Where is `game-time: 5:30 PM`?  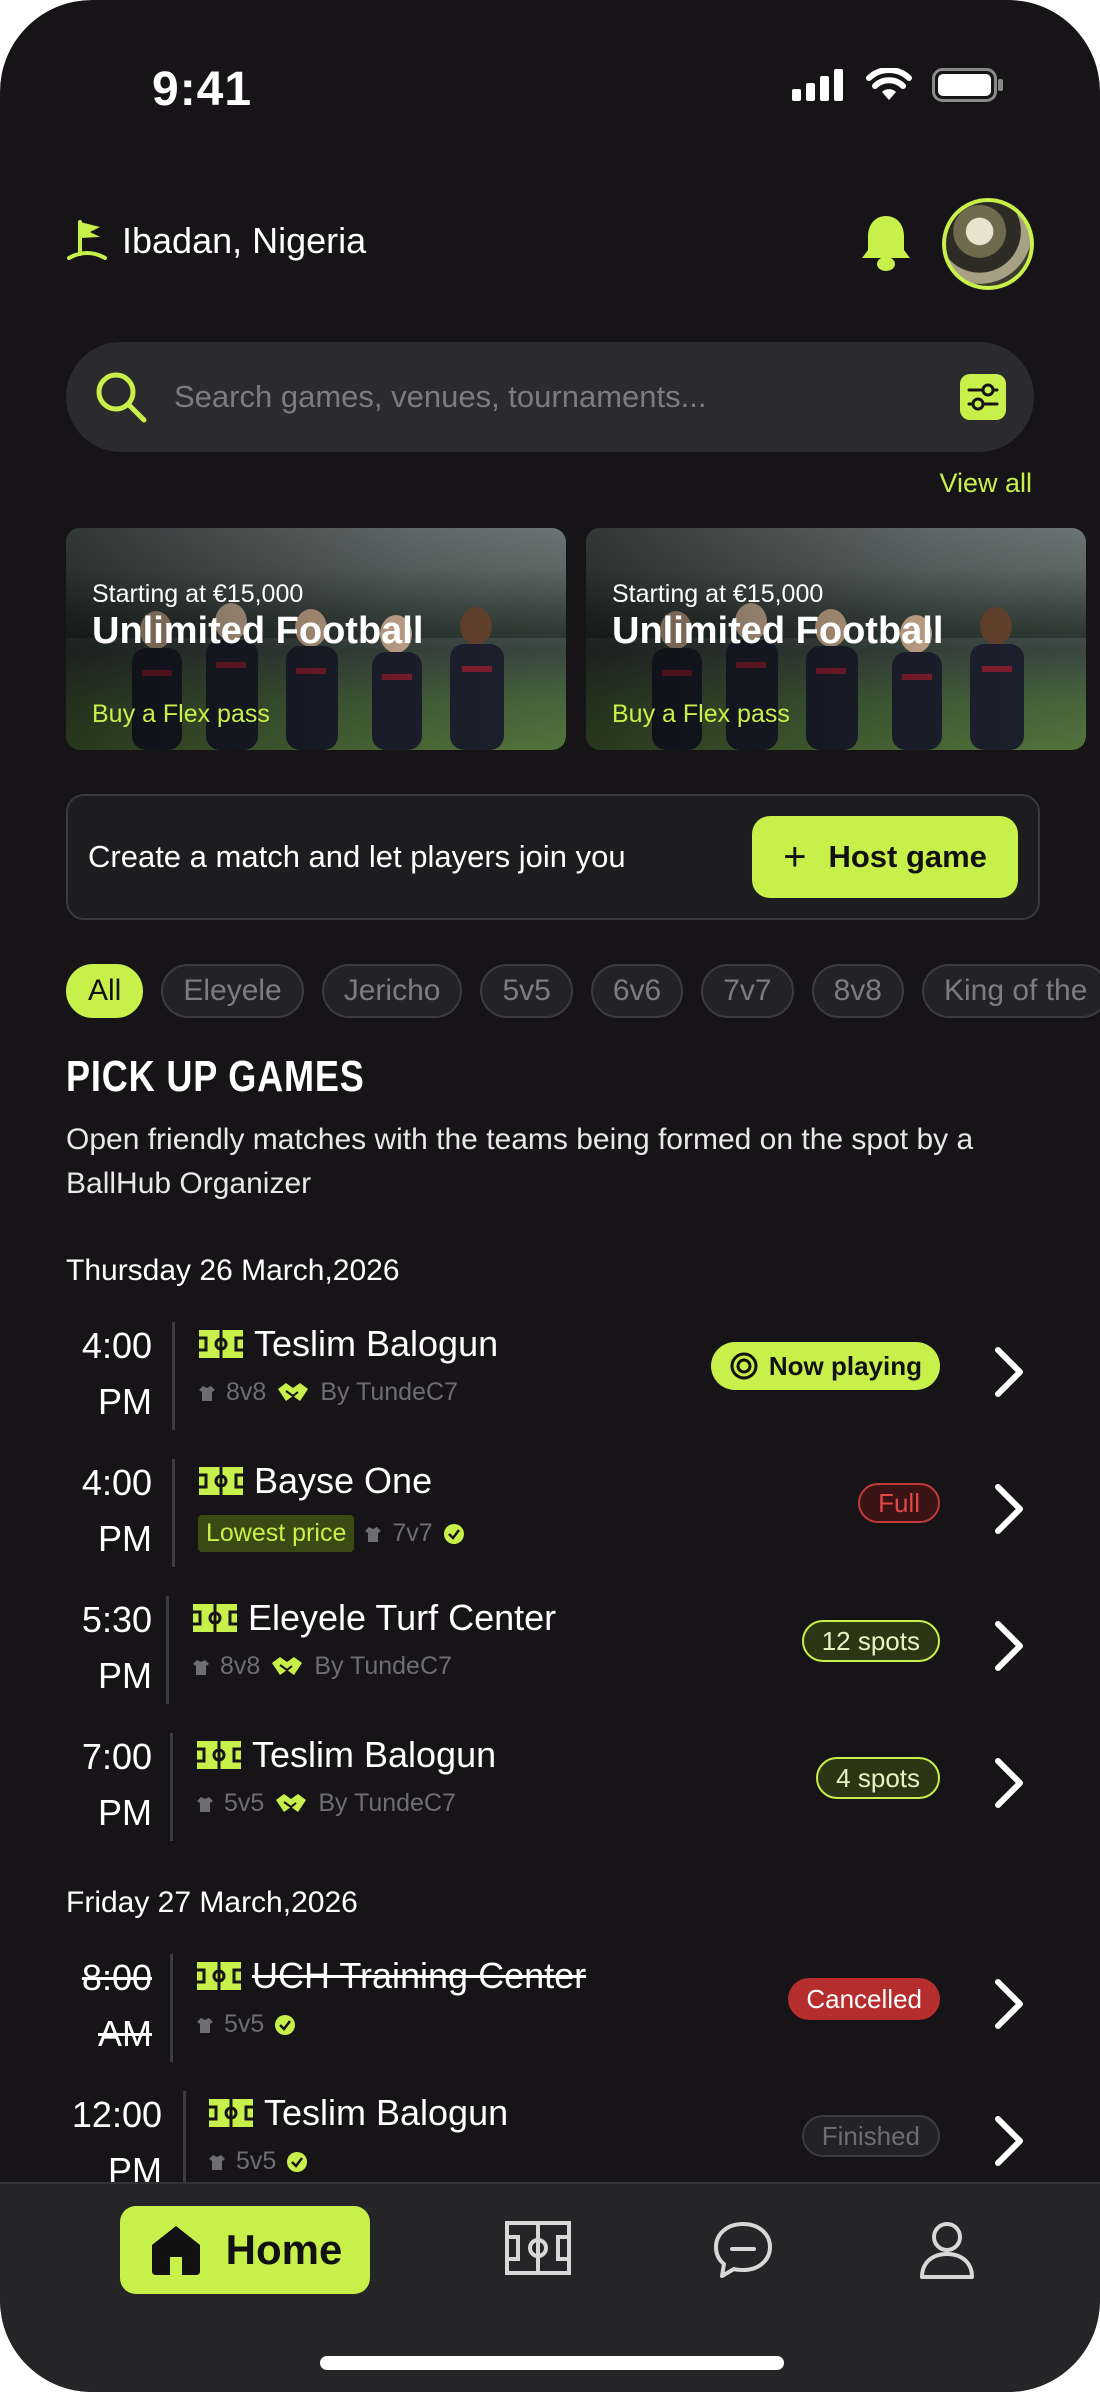 game-time: 5:30 PM is located at coordinates (116, 1647).